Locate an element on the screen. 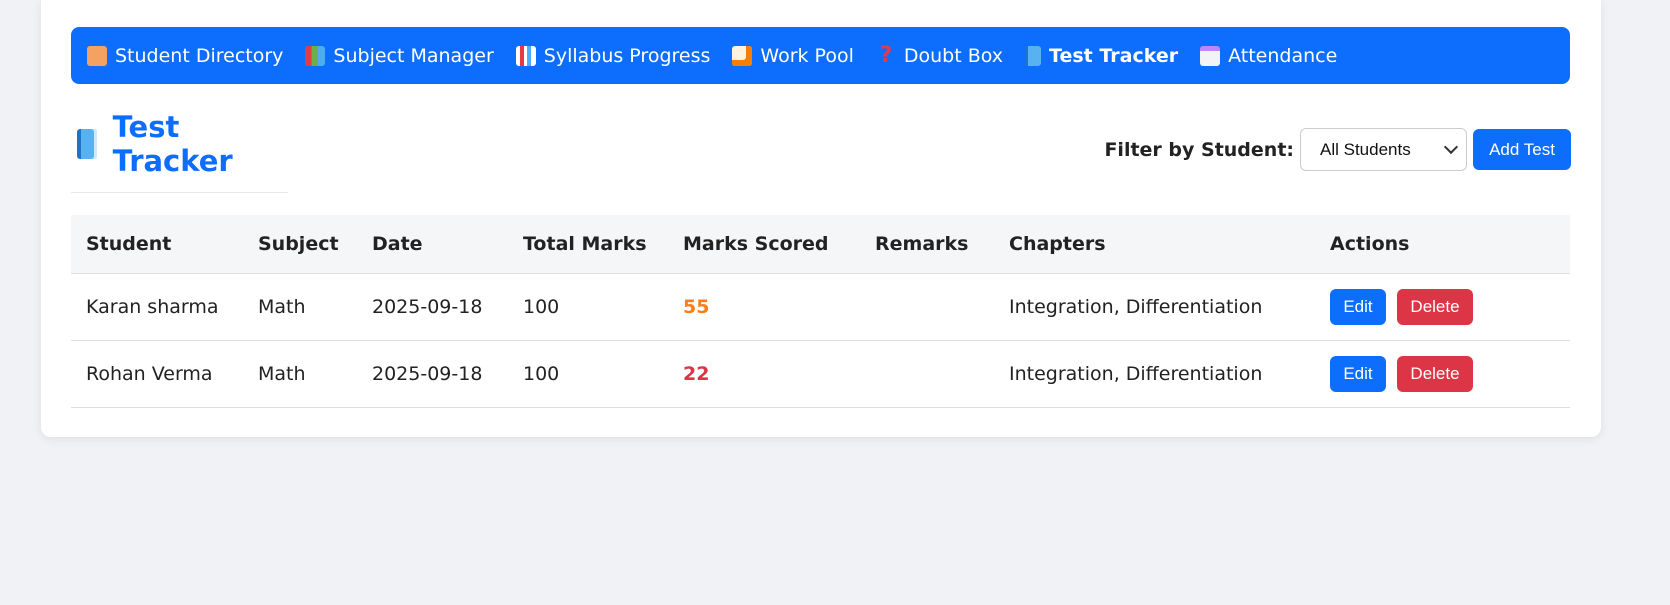  nav-item-doubt-box: ? Doubt Box is located at coordinates (940, 55).